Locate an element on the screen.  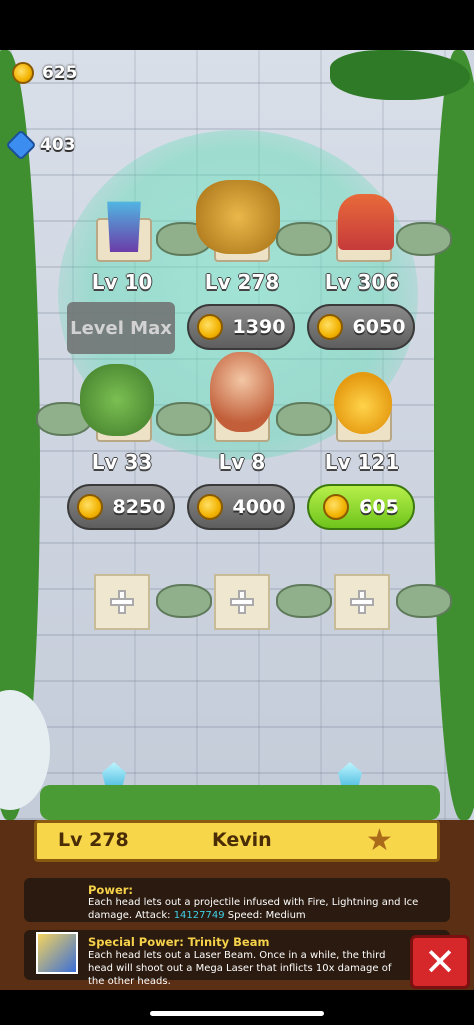
level-max-label: Level Max is located at coordinates (121, 328).